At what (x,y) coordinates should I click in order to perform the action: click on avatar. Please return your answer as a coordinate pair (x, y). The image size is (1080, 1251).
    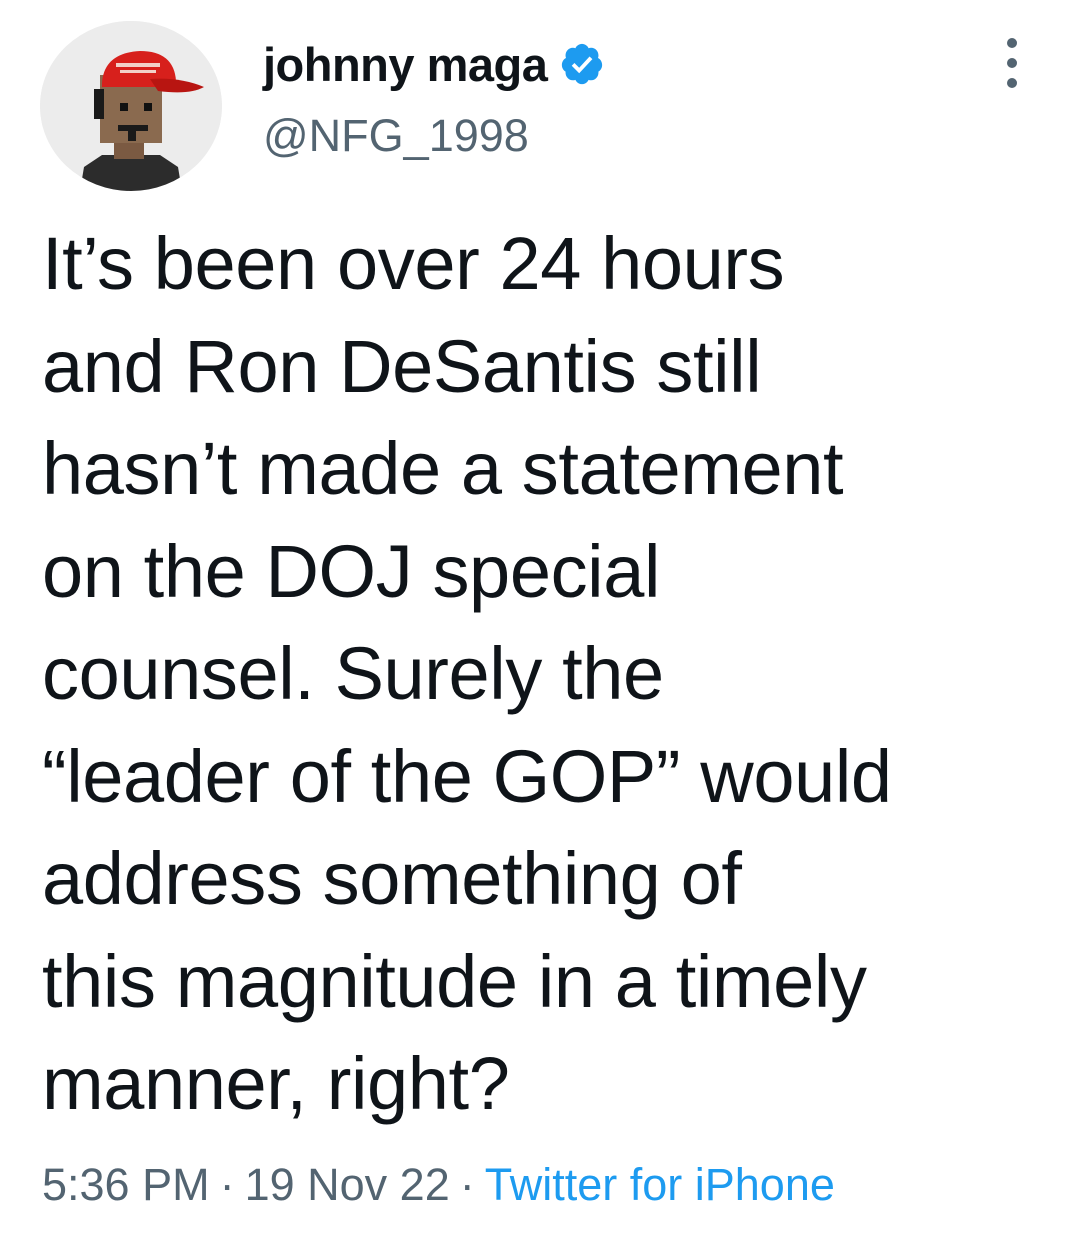
    Looking at the image, I should click on (131, 106).